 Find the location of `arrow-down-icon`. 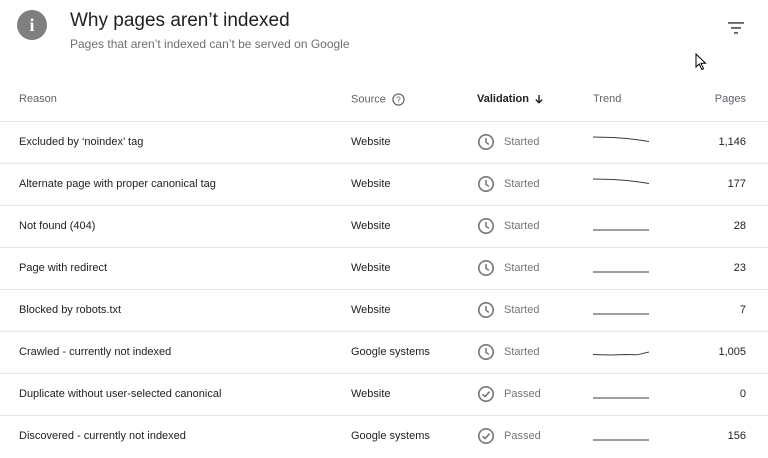

arrow-down-icon is located at coordinates (539, 100).